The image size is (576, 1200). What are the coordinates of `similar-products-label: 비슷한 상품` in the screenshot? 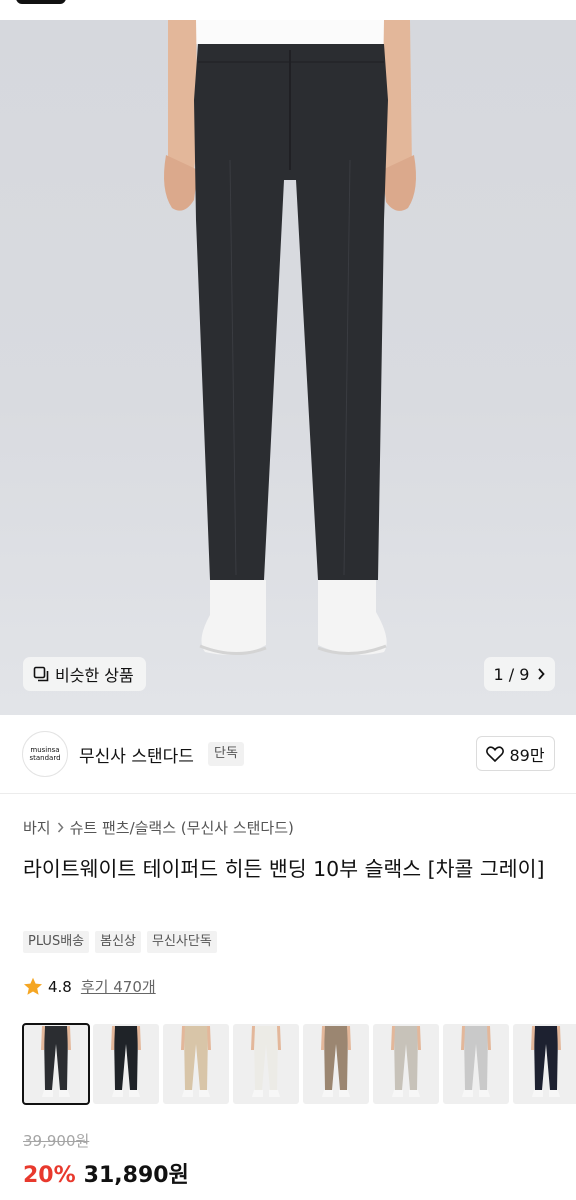 It's located at (94, 675).